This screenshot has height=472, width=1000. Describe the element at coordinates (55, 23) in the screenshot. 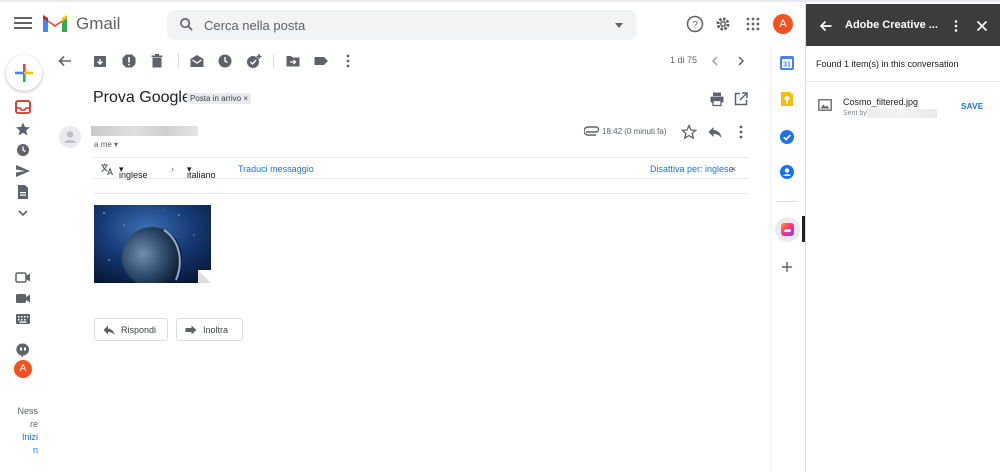

I see `gmail-logo-icon` at that location.